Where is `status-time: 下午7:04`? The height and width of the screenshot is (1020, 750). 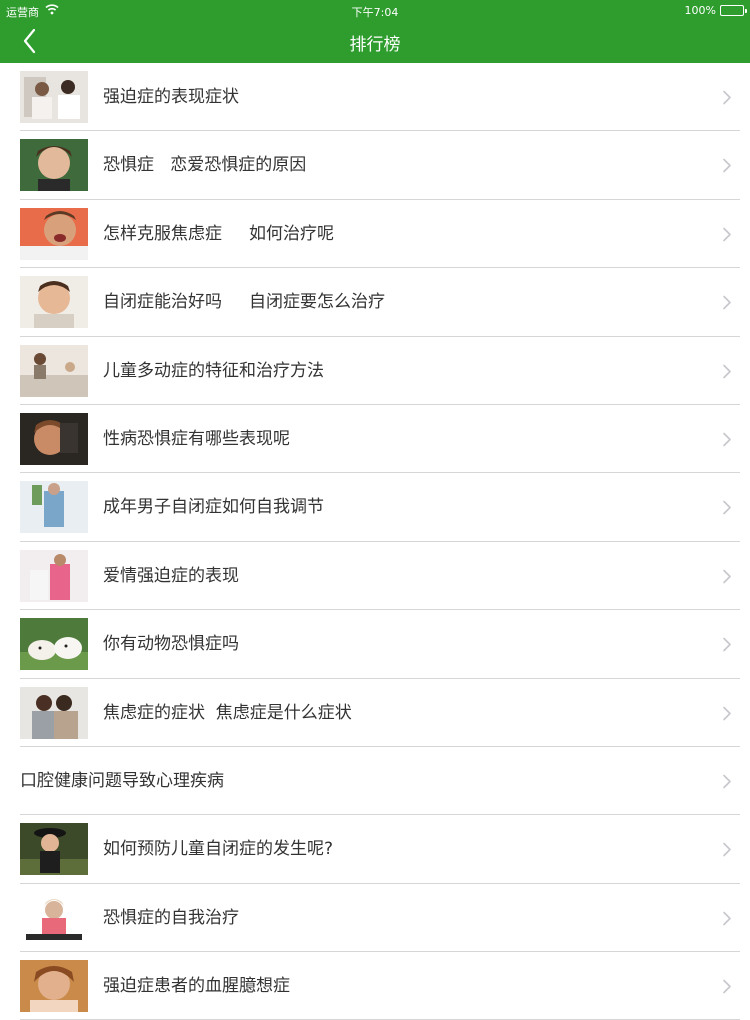
status-time: 下午7:04 is located at coordinates (375, 12).